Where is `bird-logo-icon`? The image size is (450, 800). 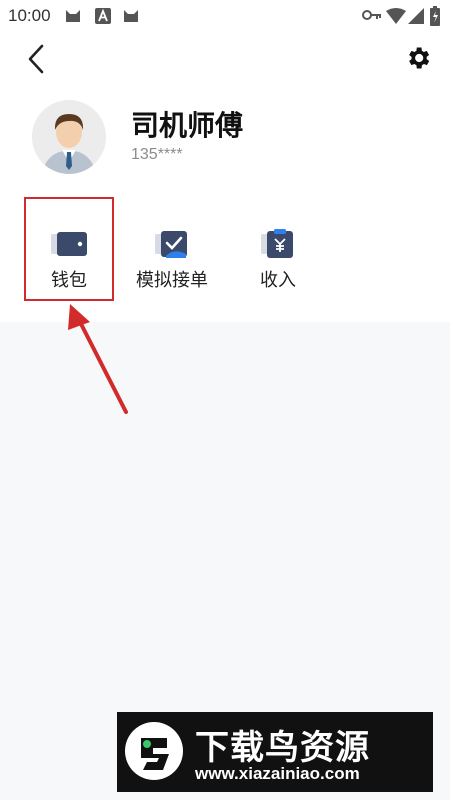
bird-logo-icon is located at coordinates (154, 751).